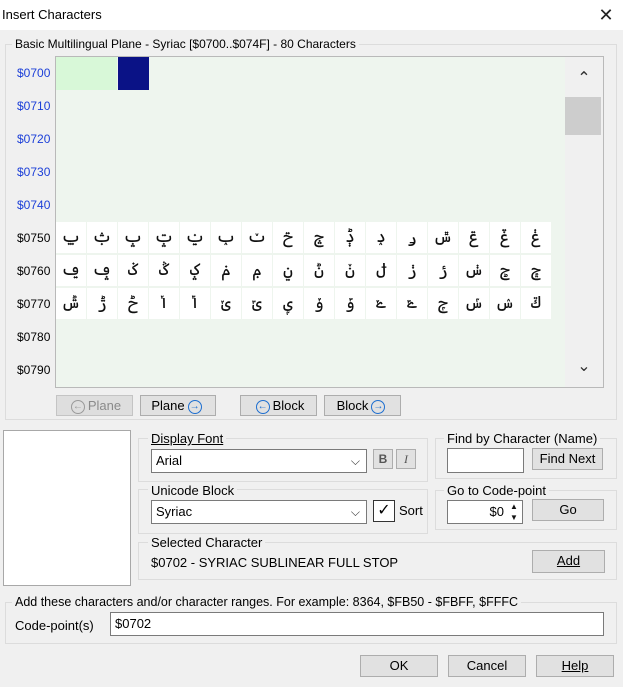 Image resolution: width=623 pixels, height=687 pixels. Describe the element at coordinates (34, 271) in the screenshot. I see `row-label: $0760` at that location.